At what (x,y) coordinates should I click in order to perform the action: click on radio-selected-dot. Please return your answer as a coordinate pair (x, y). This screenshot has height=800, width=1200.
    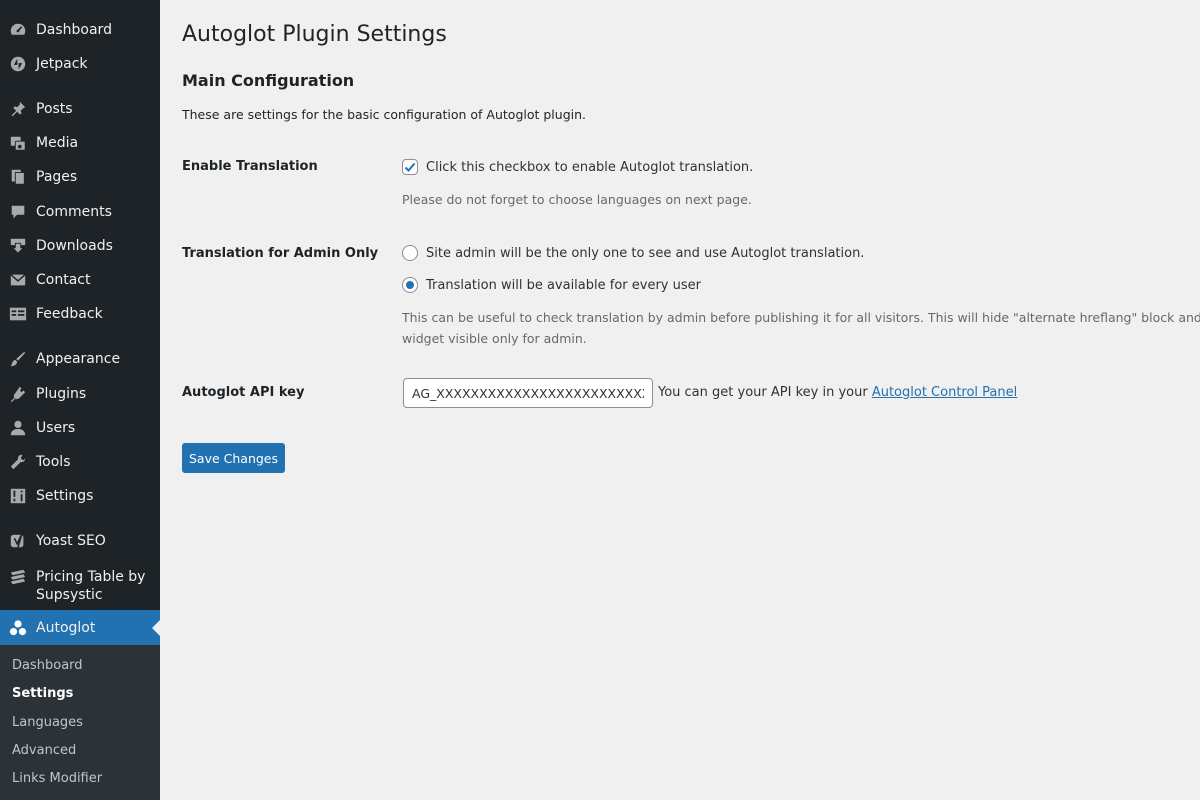
    Looking at the image, I should click on (410, 285).